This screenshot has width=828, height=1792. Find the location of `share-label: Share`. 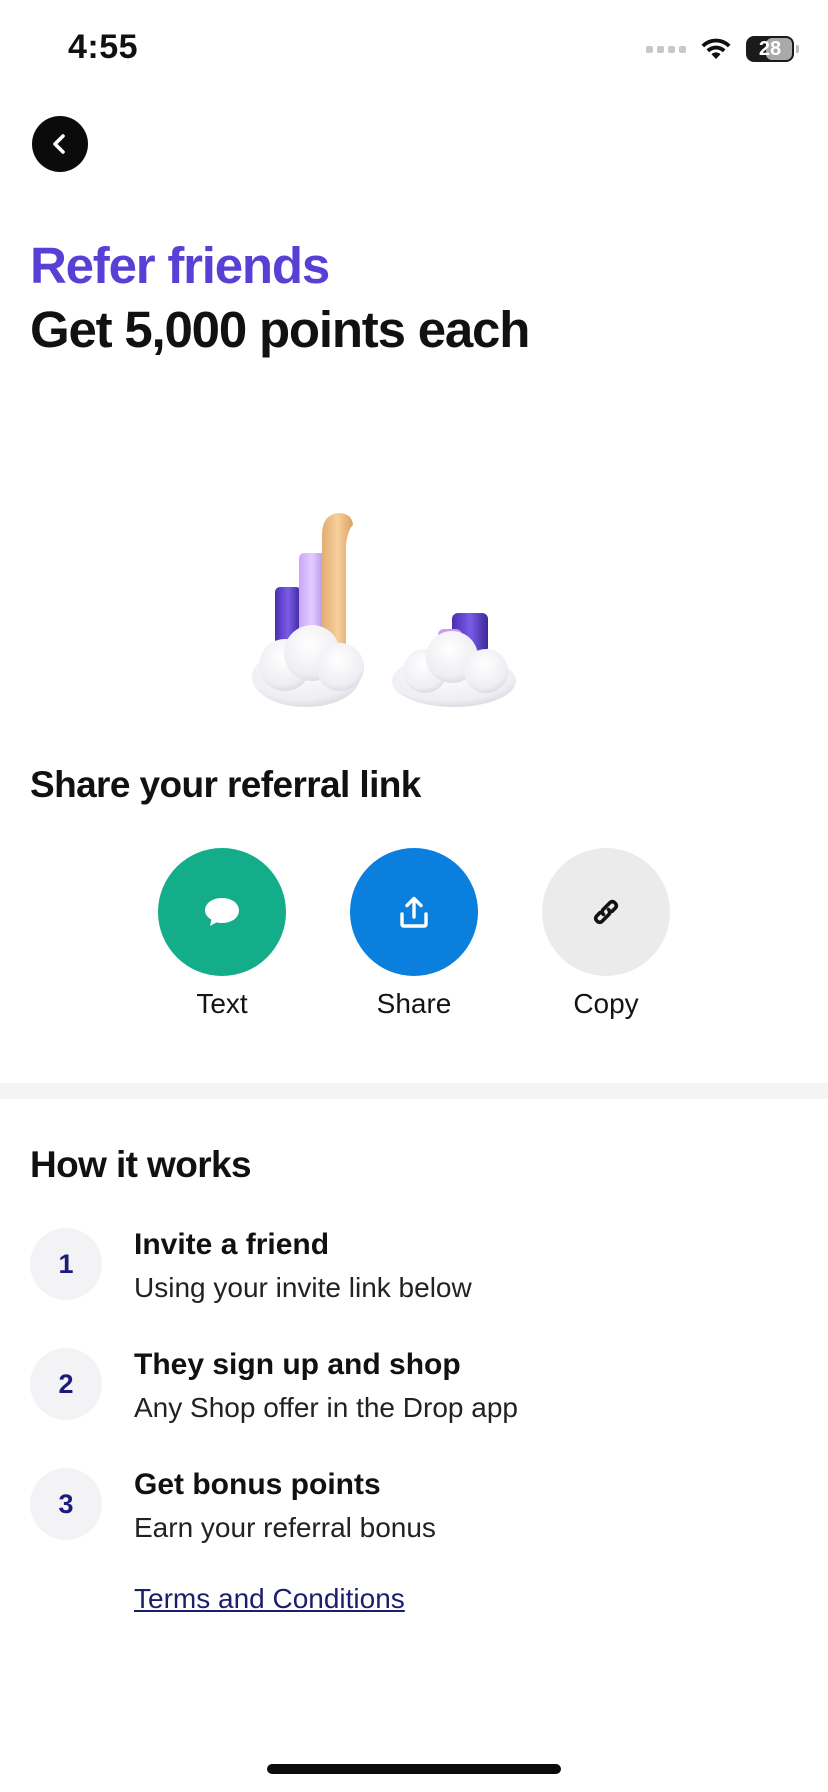

share-label: Share is located at coordinates (414, 1003).